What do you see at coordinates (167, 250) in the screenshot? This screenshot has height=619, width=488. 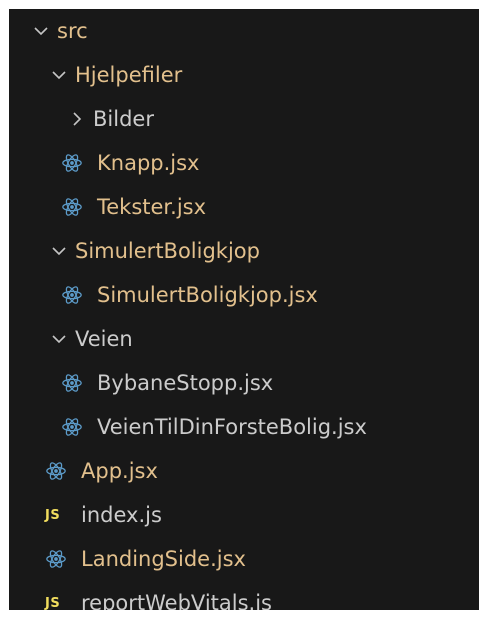 I see `tree-item-label: SimulertBoligkjop` at bounding box center [167, 250].